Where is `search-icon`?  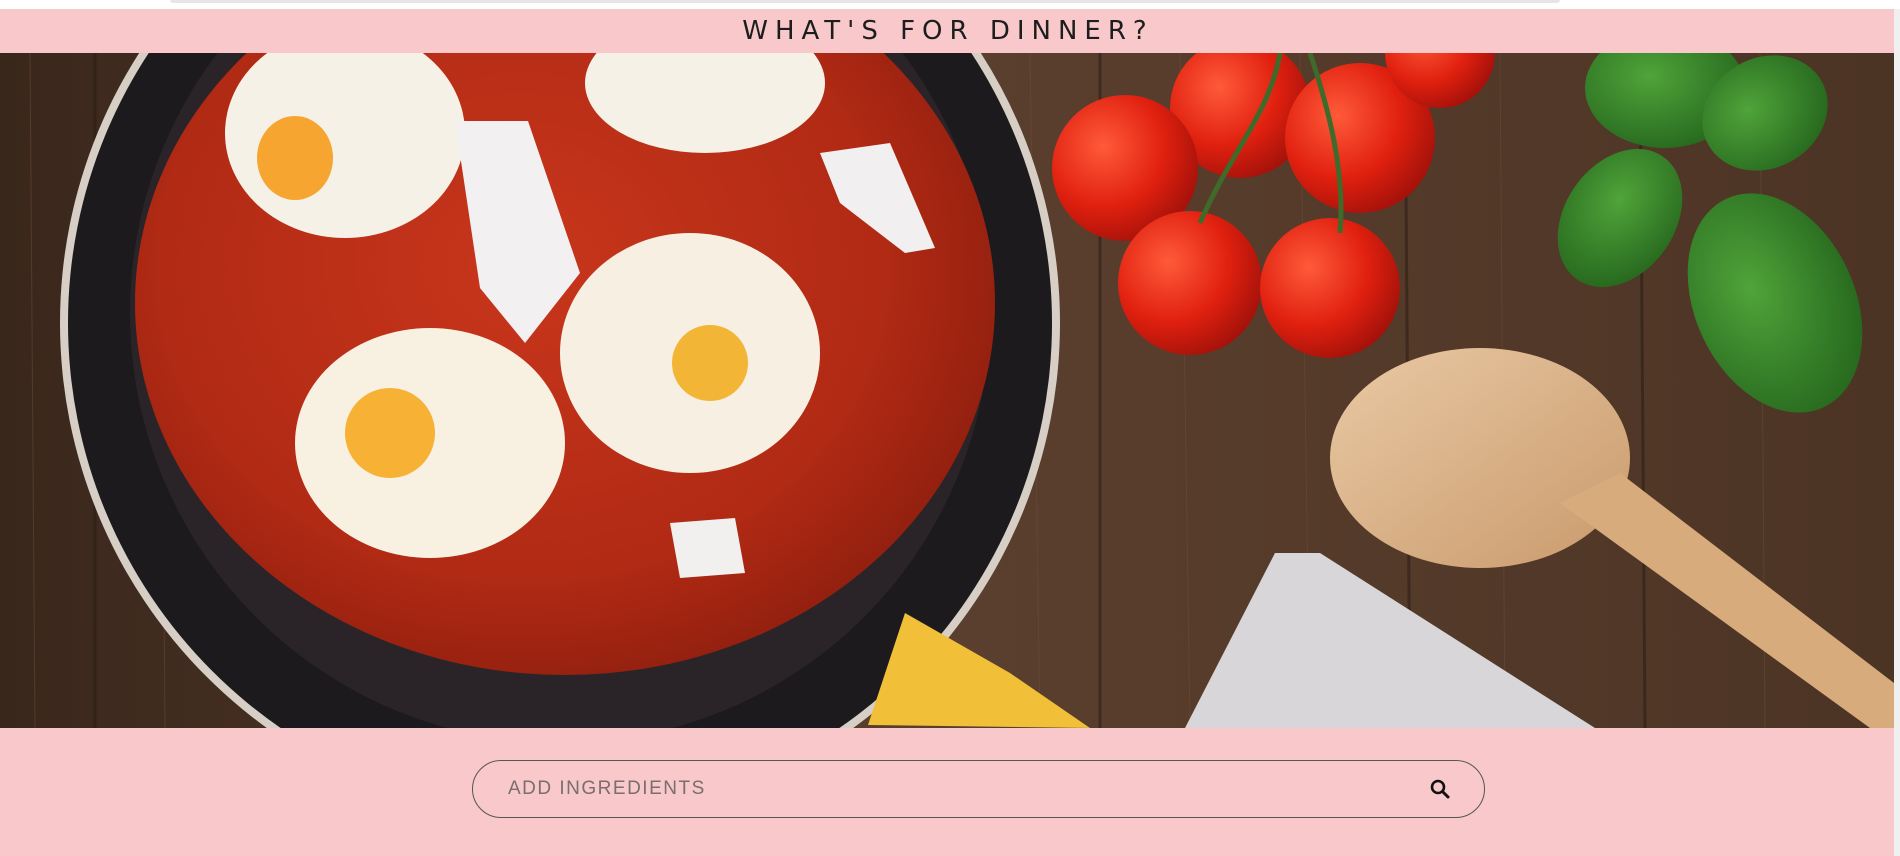
search-icon is located at coordinates (1441, 790).